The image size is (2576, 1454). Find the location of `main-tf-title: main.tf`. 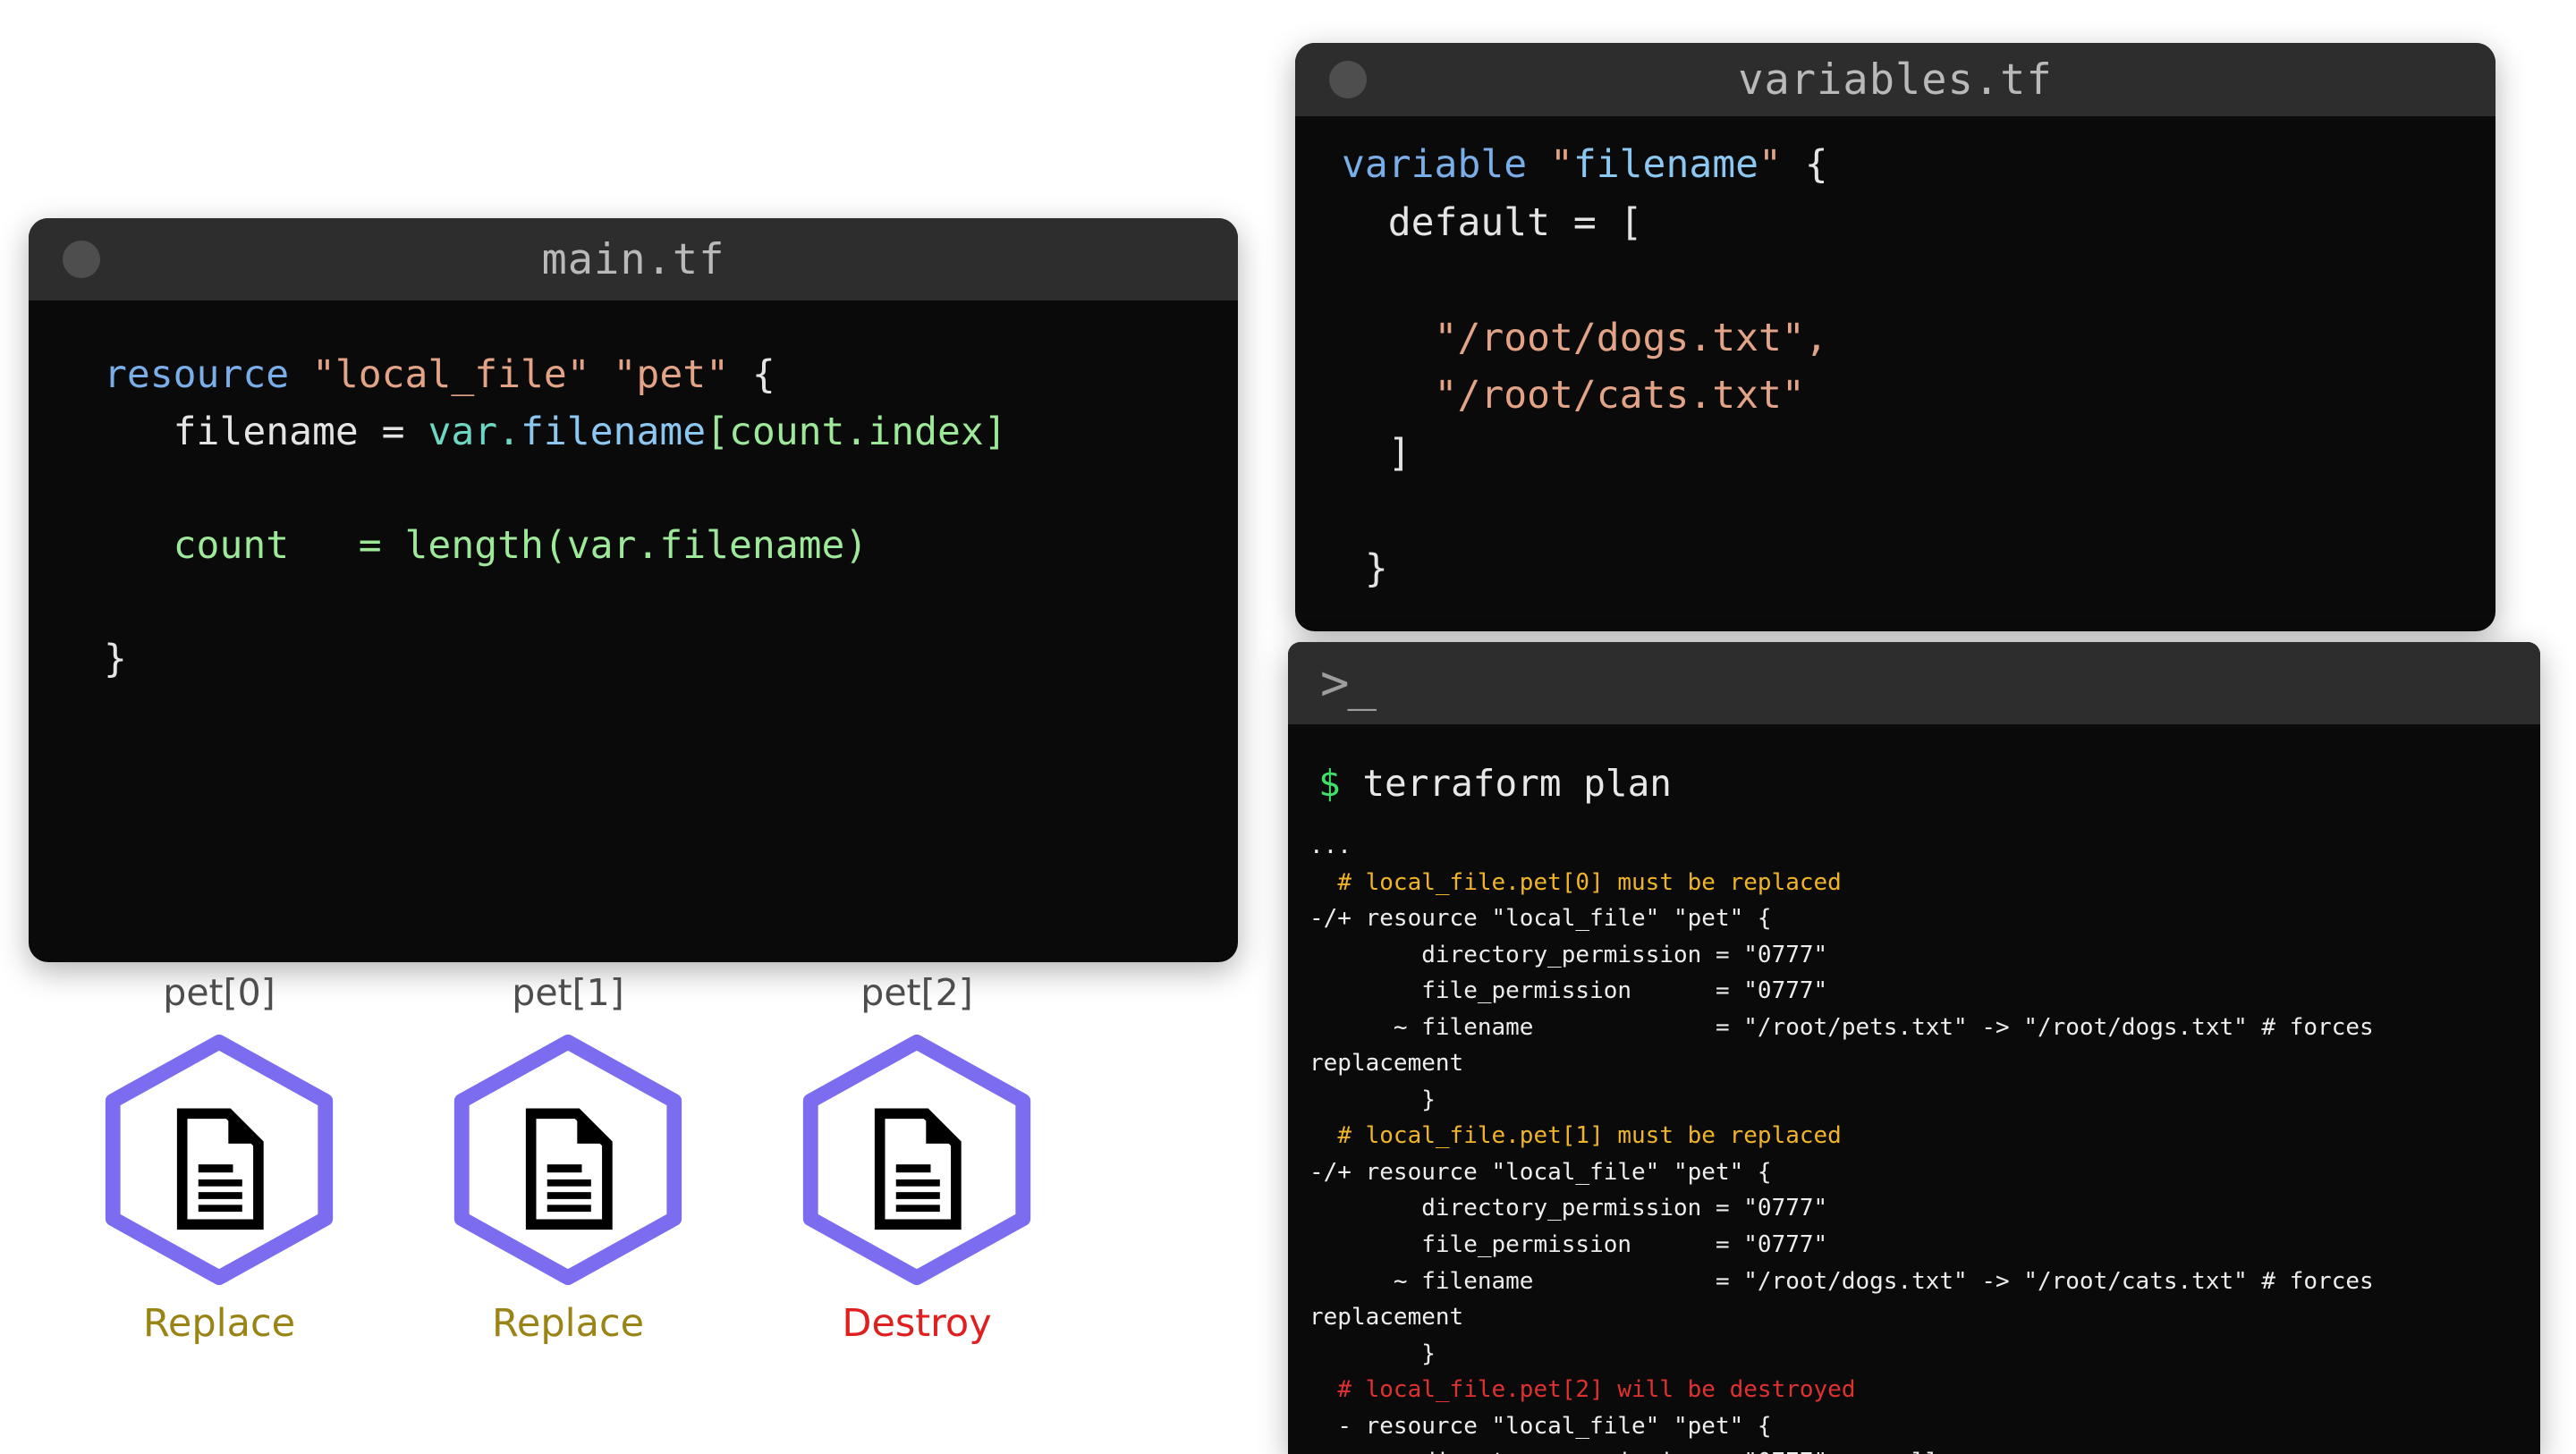

main-tf-title: main.tf is located at coordinates (633, 259).